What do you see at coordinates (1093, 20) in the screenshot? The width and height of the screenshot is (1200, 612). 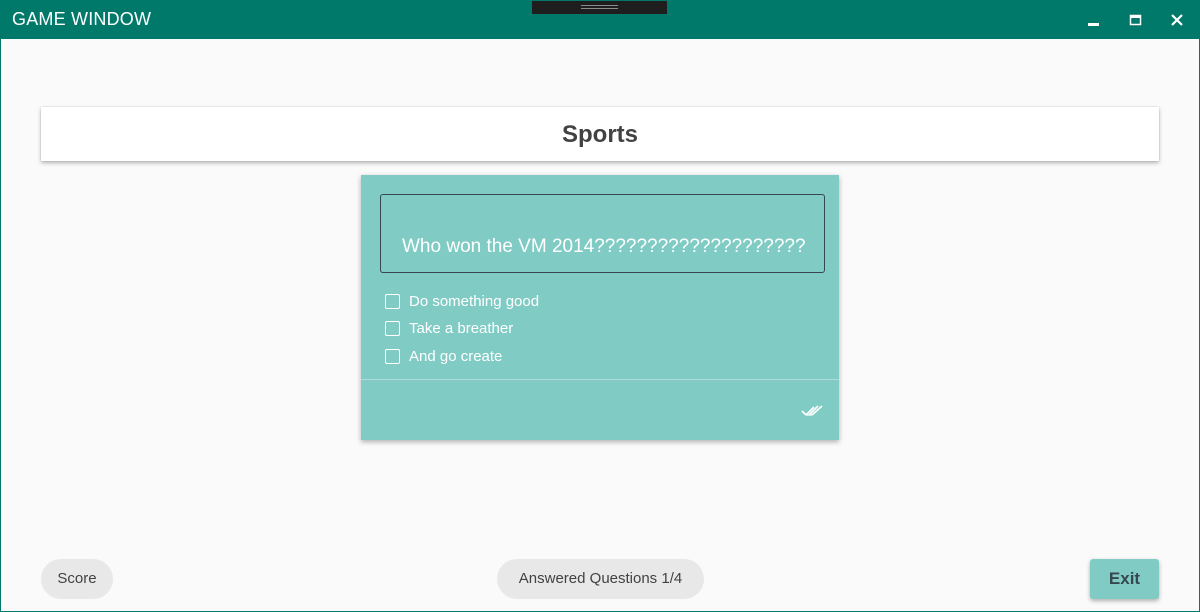 I see `minimize-button` at bounding box center [1093, 20].